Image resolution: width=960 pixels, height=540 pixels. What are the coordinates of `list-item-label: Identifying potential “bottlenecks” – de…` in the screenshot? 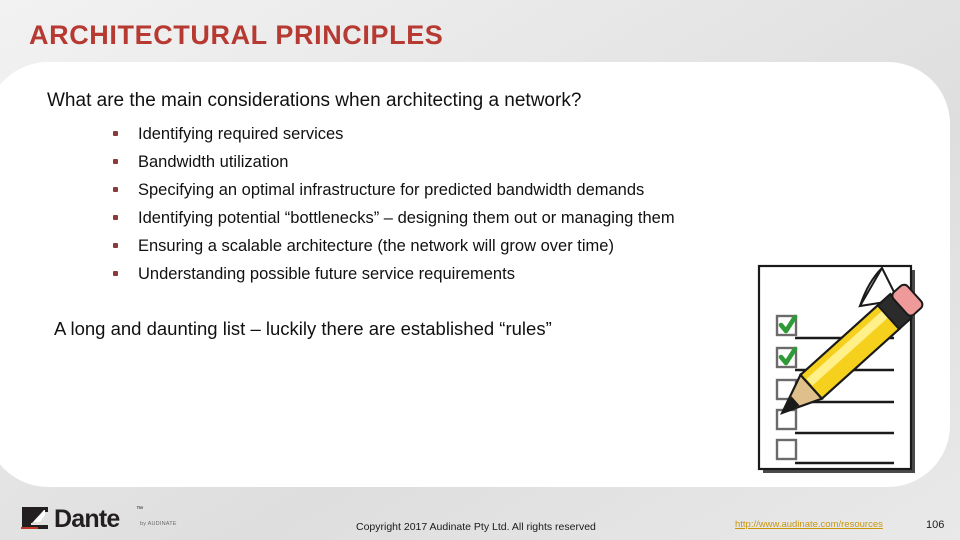 It's located at (406, 218).